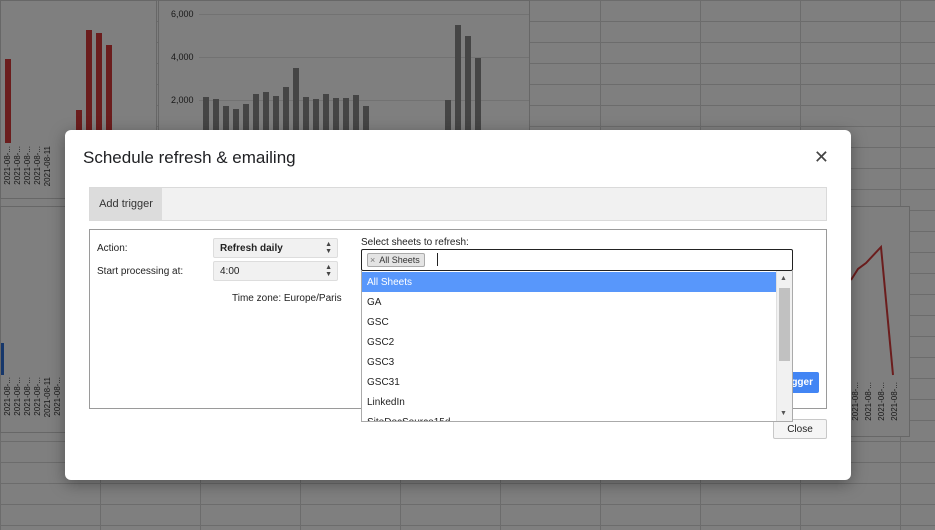 The image size is (935, 530). Describe the element at coordinates (437, 259) in the screenshot. I see `text-cursor` at that location.